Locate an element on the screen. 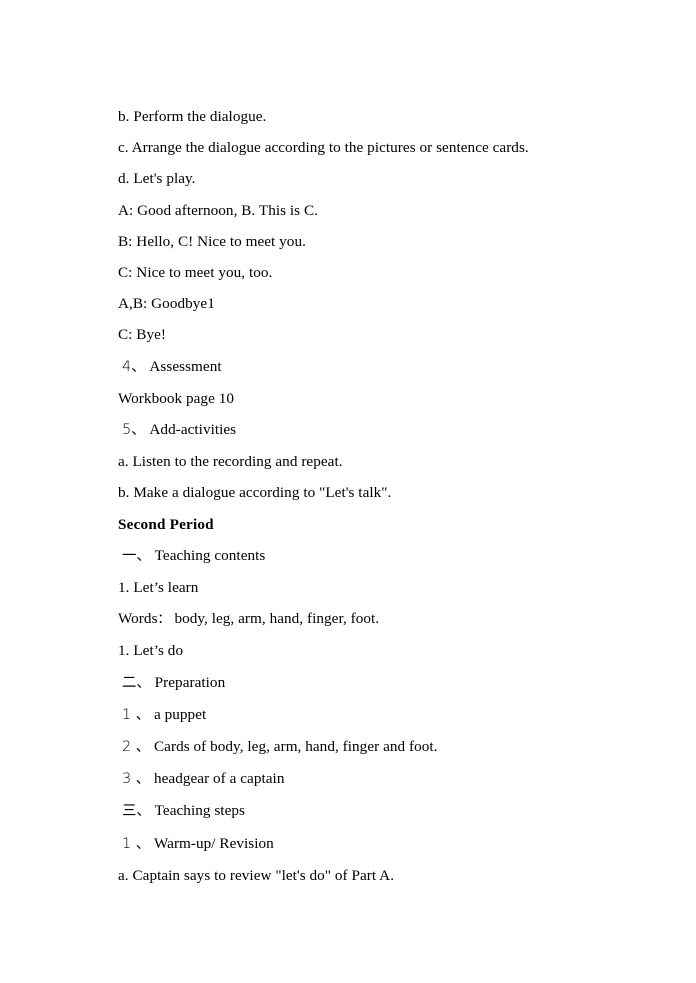  list-marker: 4、 is located at coordinates (134, 366).